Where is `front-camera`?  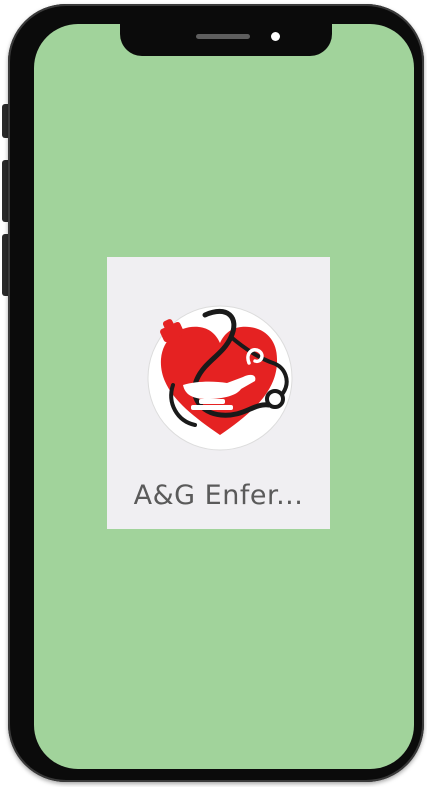 front-camera is located at coordinates (275, 36).